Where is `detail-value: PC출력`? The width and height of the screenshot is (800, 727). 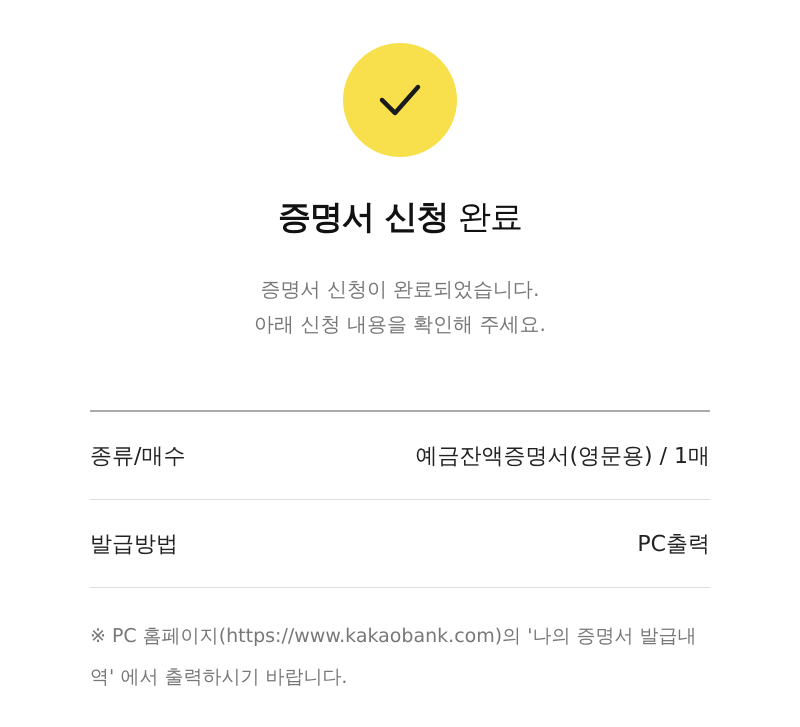 detail-value: PC출력 is located at coordinates (673, 544).